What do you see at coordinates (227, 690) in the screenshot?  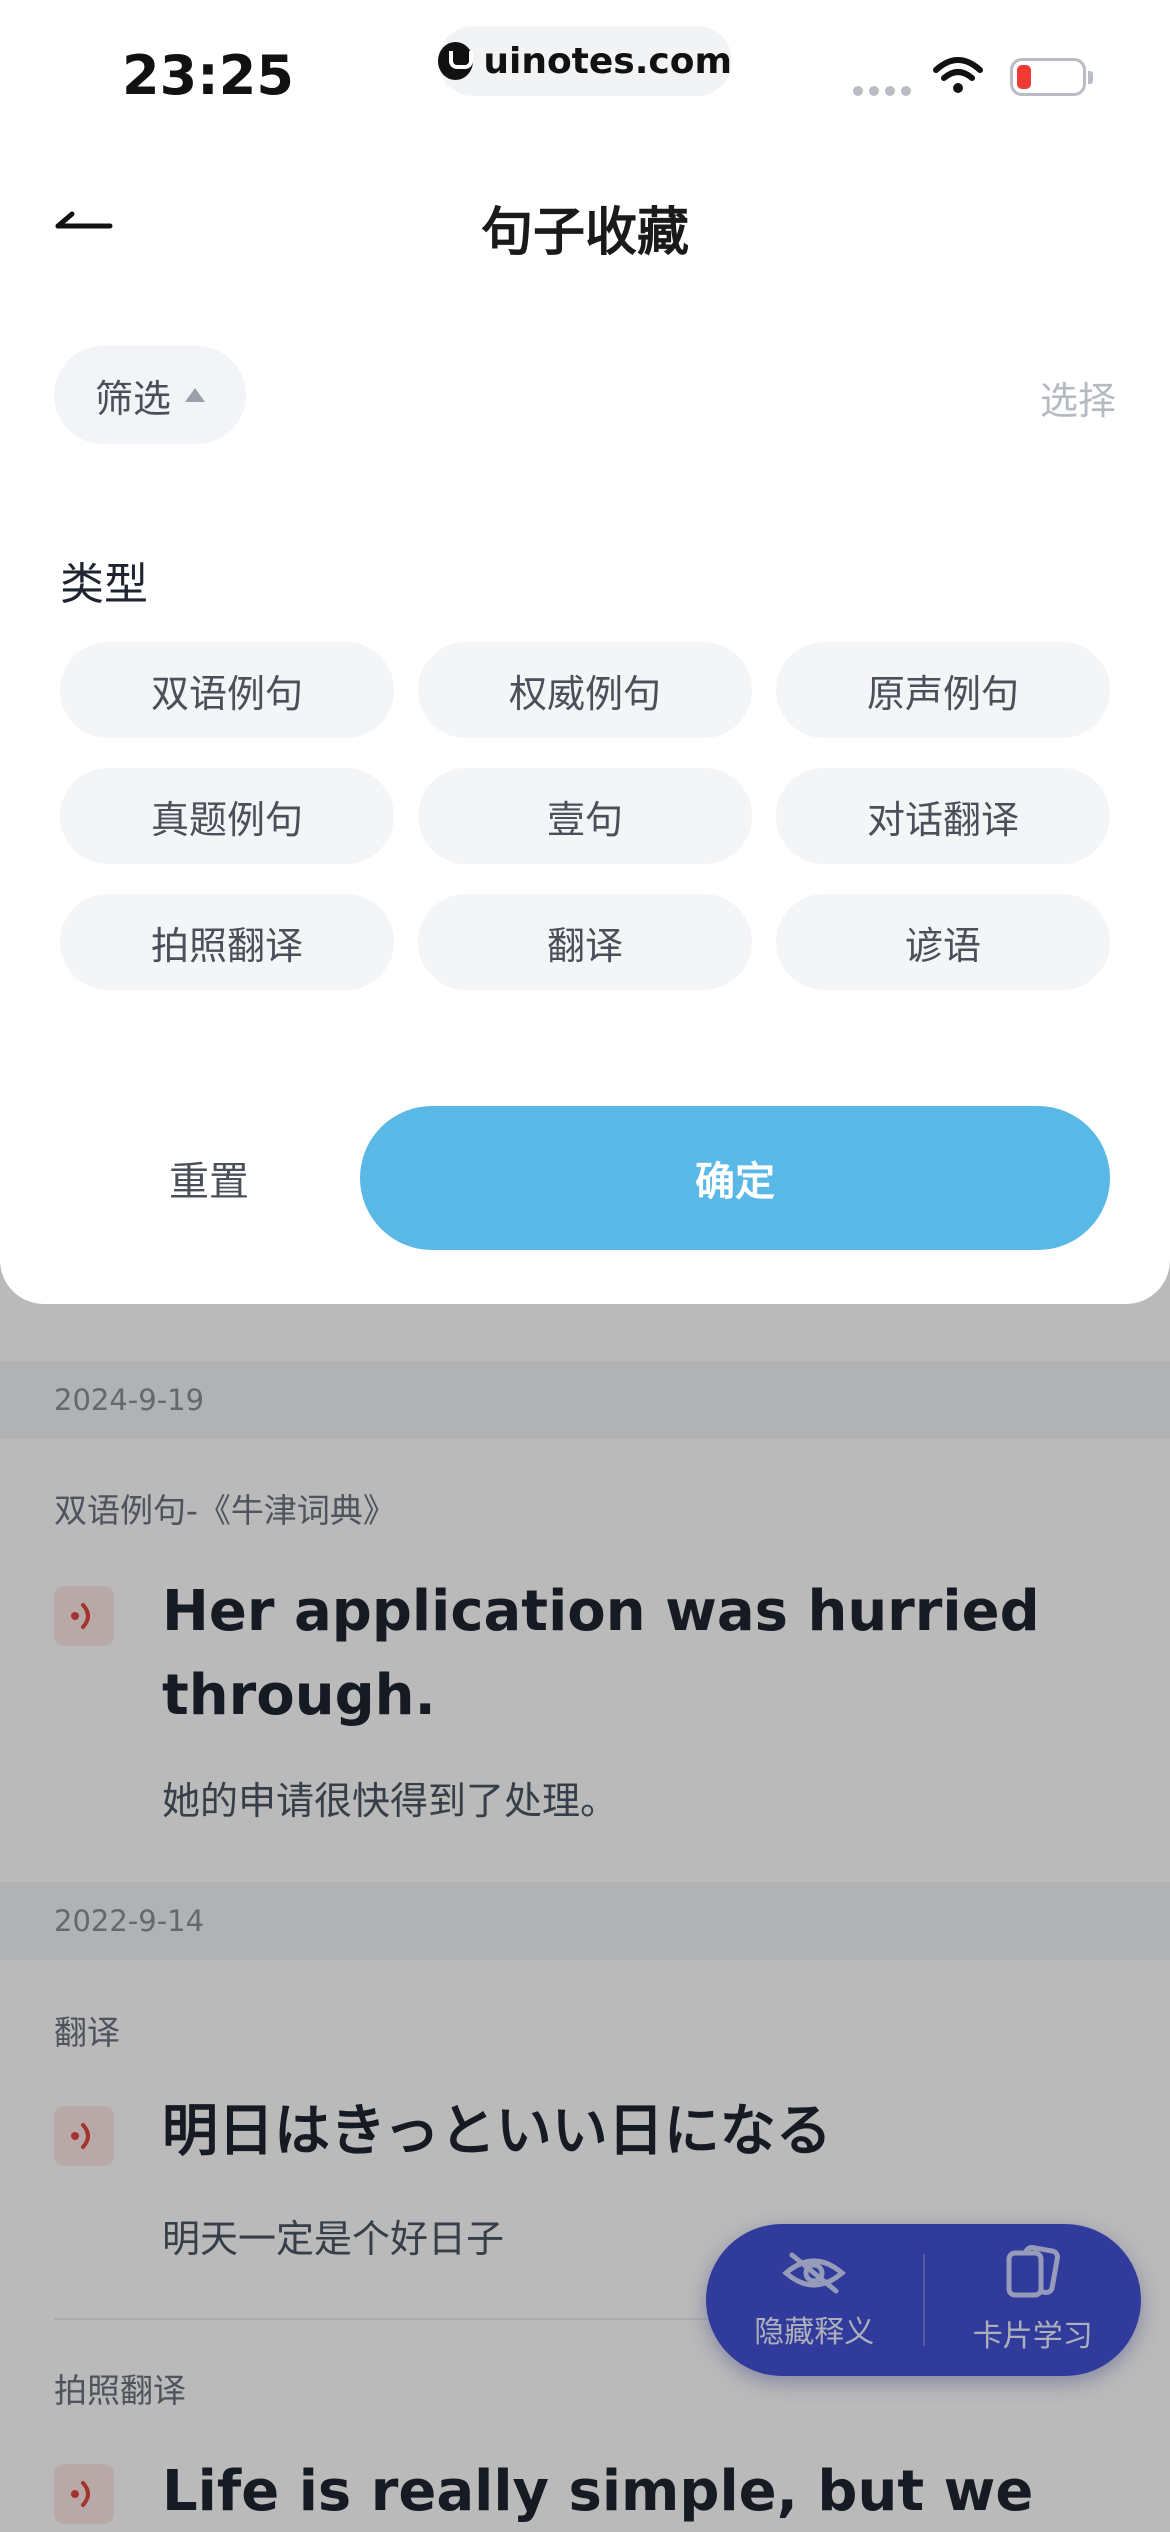 I see `type-chip: 双语例句` at bounding box center [227, 690].